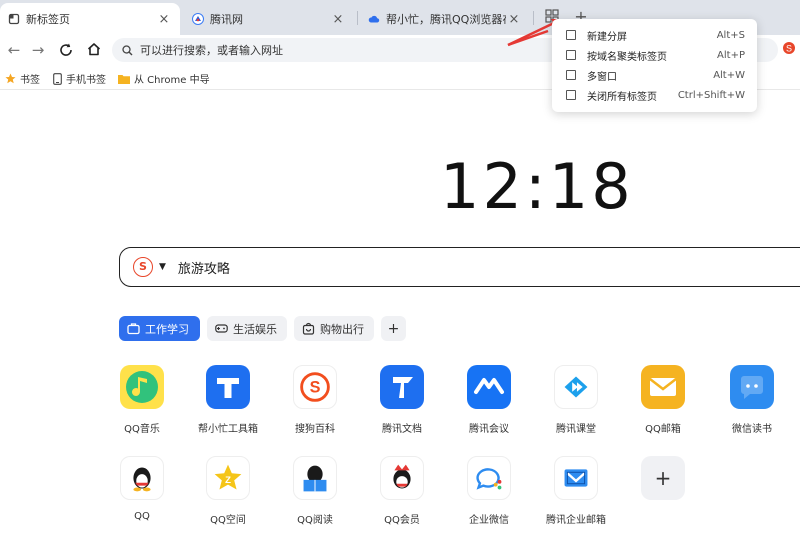  I want to click on app-tile: QQ邮箱, so click(663, 400).